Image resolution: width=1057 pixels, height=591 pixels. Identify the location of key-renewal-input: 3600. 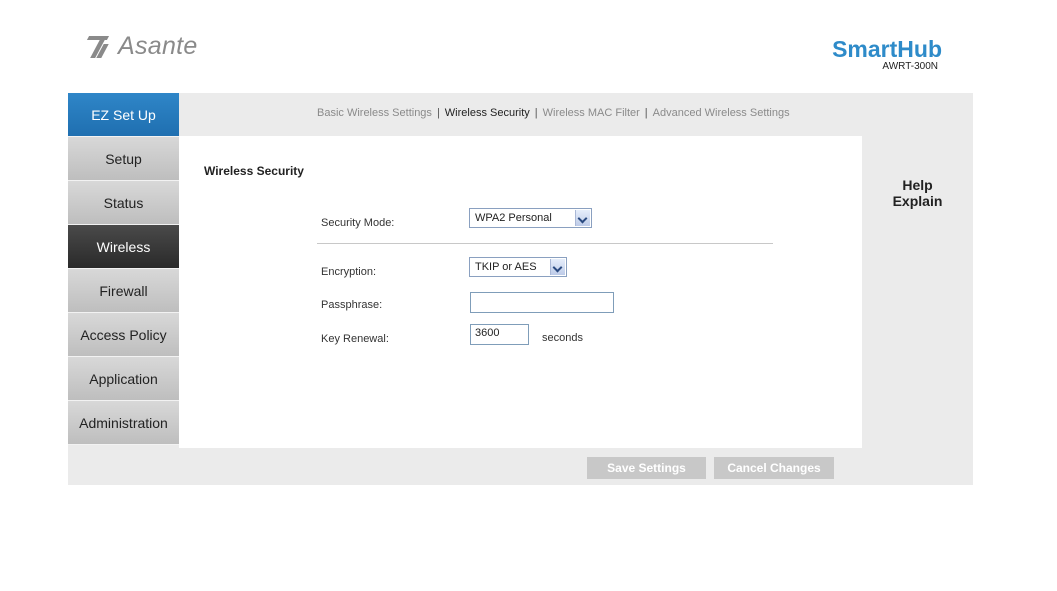
(499, 334).